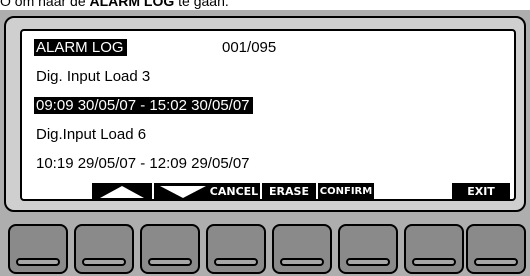 This screenshot has height=276, width=530. I want to click on softkey-label-bar: CANCEL ERASE CONFIRM EXIT, so click(268, 192).